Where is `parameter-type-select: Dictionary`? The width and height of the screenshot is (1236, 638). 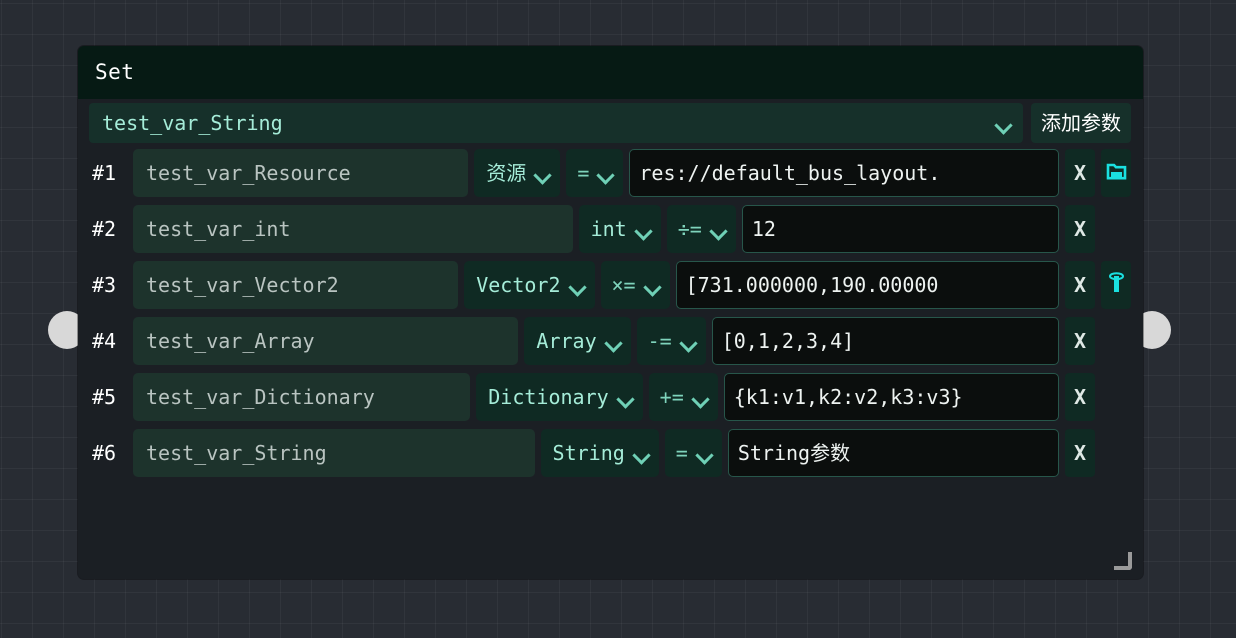 parameter-type-select: Dictionary is located at coordinates (559, 397).